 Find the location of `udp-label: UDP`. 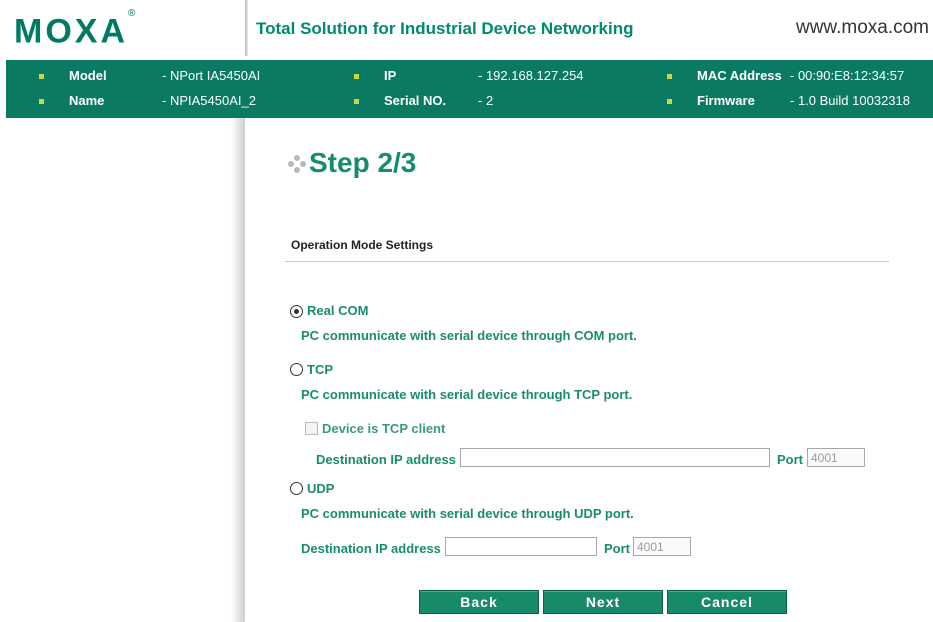

udp-label: UDP is located at coordinates (320, 488).